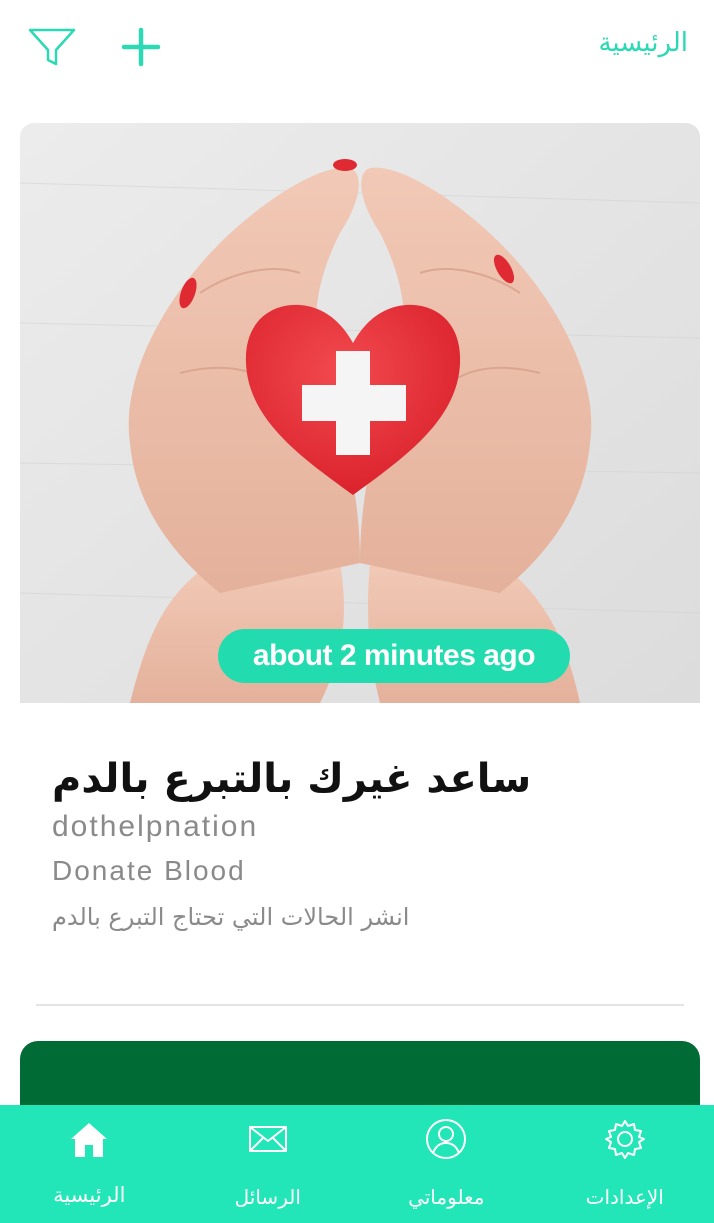 This screenshot has width=714, height=1223. What do you see at coordinates (625, 1164) in the screenshot?
I see `nav-item-settings: الإعدادات` at bounding box center [625, 1164].